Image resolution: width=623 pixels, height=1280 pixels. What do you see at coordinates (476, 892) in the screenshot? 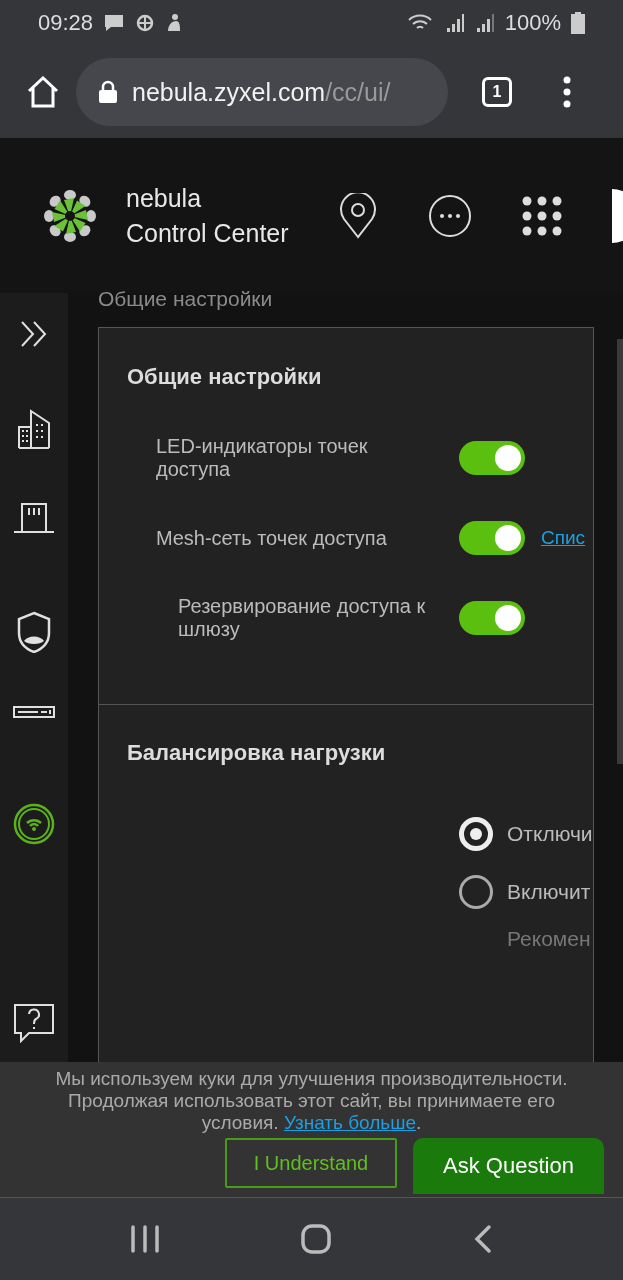
I see `radio-button` at bounding box center [476, 892].